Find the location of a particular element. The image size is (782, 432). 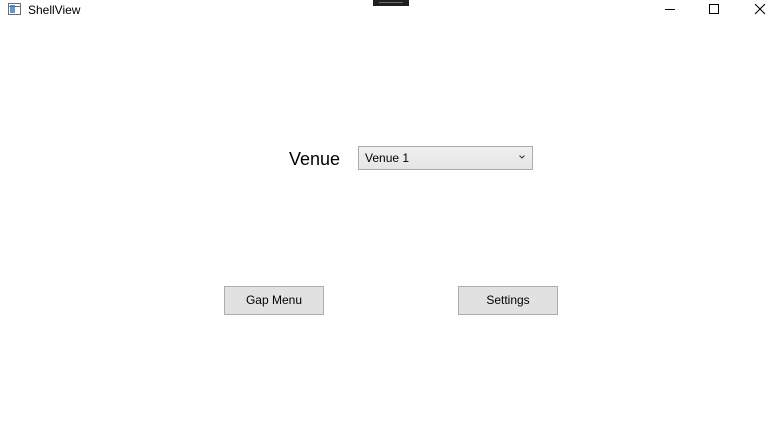

minimize-icon is located at coordinates (670, 9).